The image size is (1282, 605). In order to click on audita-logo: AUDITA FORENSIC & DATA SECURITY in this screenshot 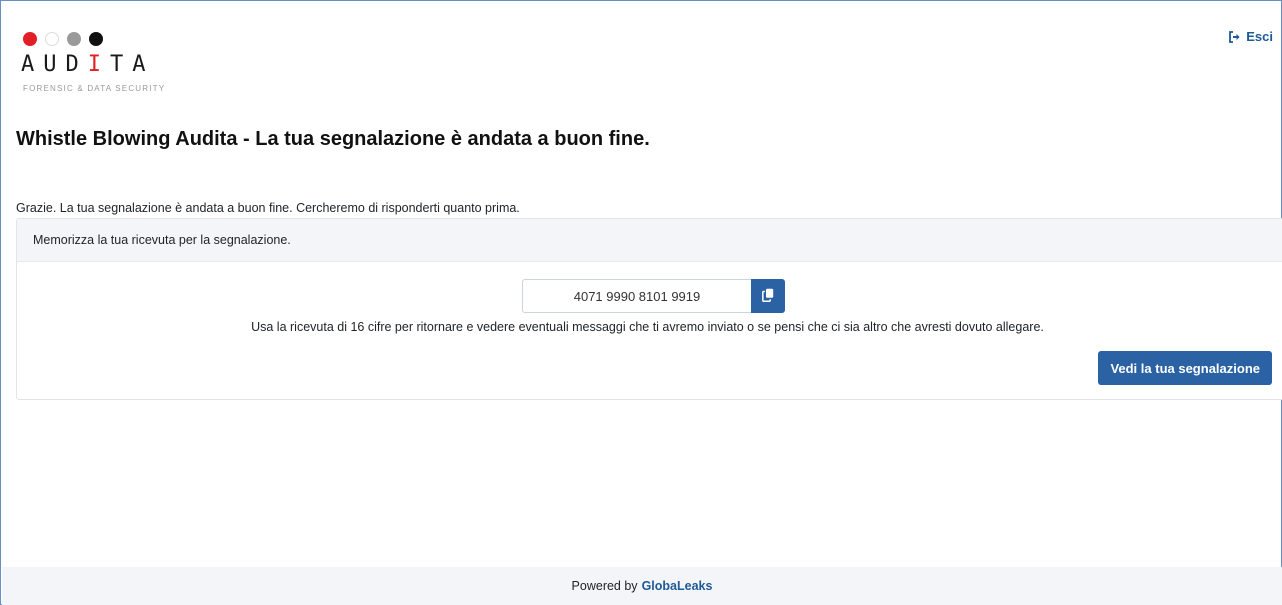, I will do `click(107, 64)`.